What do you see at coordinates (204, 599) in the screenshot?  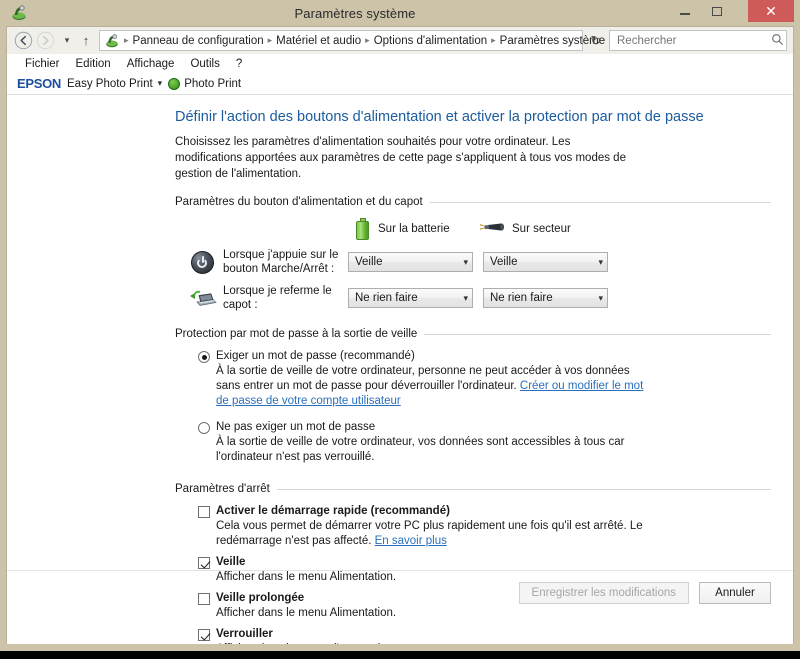 I see `checkbox-hibernate` at bounding box center [204, 599].